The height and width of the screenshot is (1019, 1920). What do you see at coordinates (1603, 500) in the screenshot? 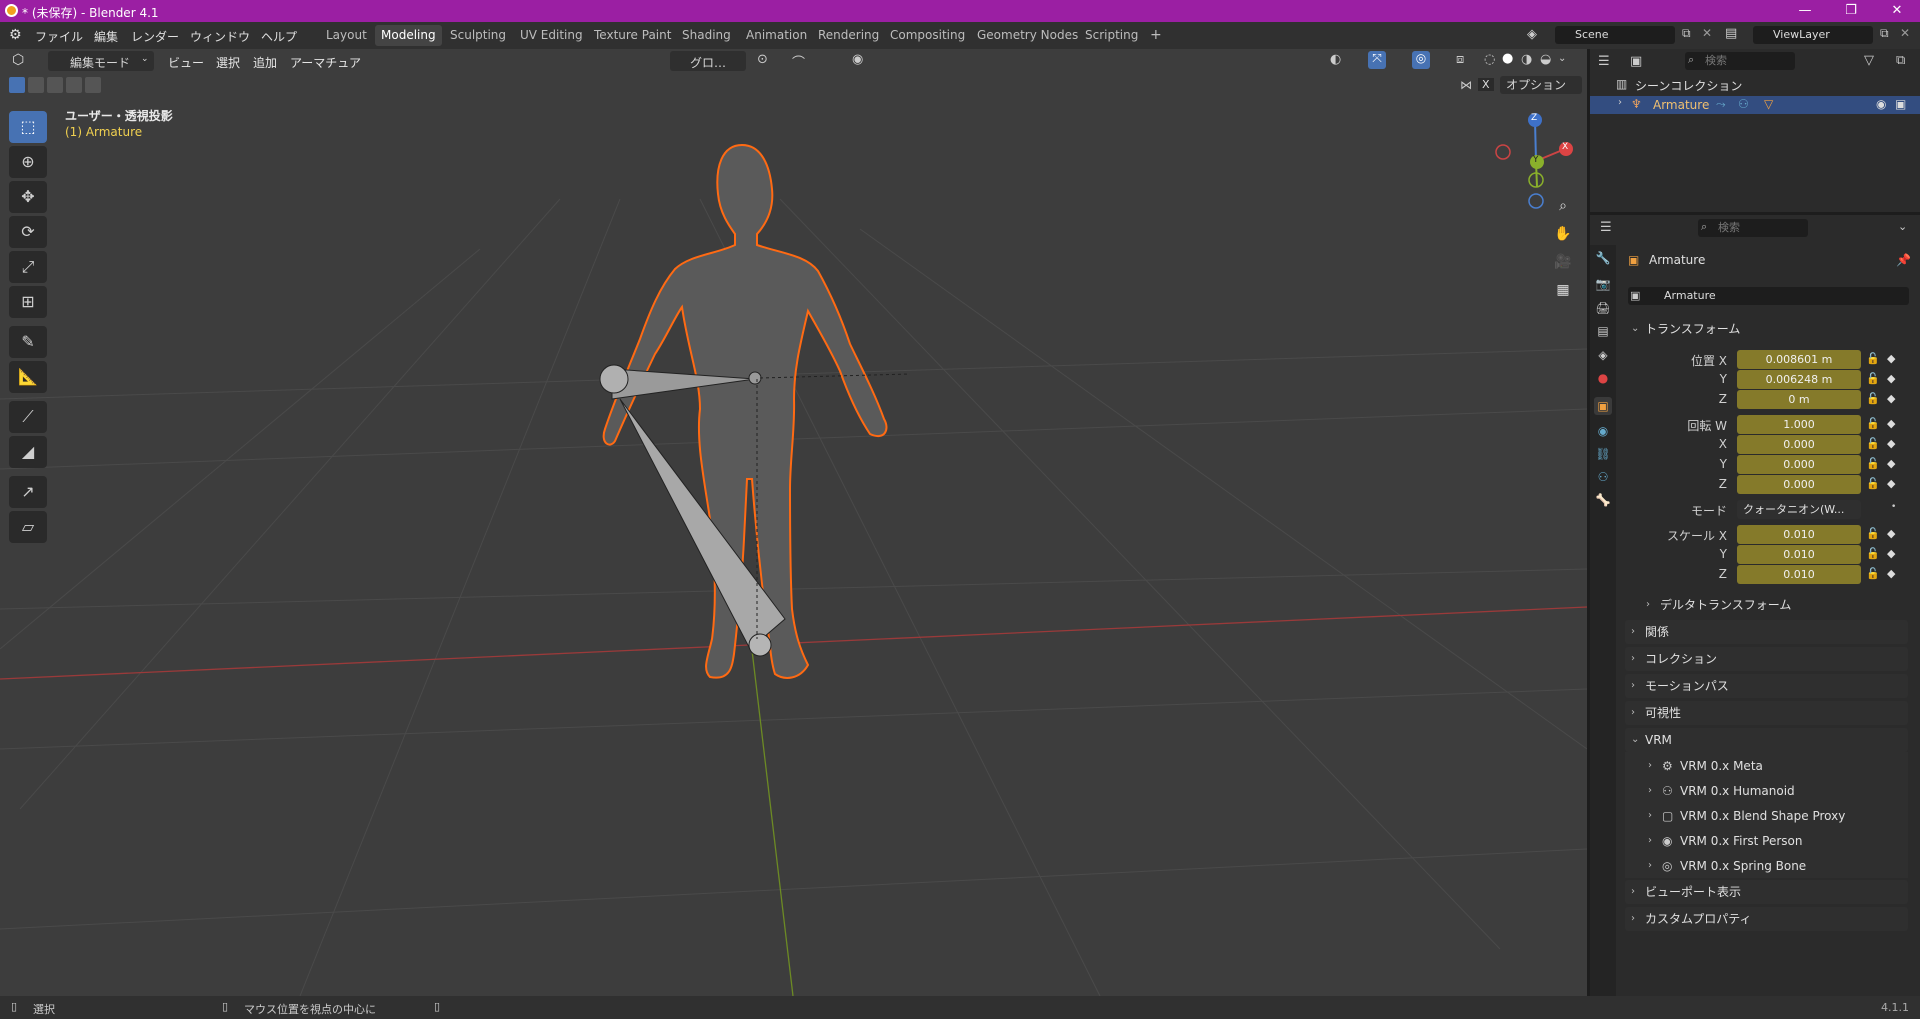
I see `bone-tab-icon: 🦴` at bounding box center [1603, 500].